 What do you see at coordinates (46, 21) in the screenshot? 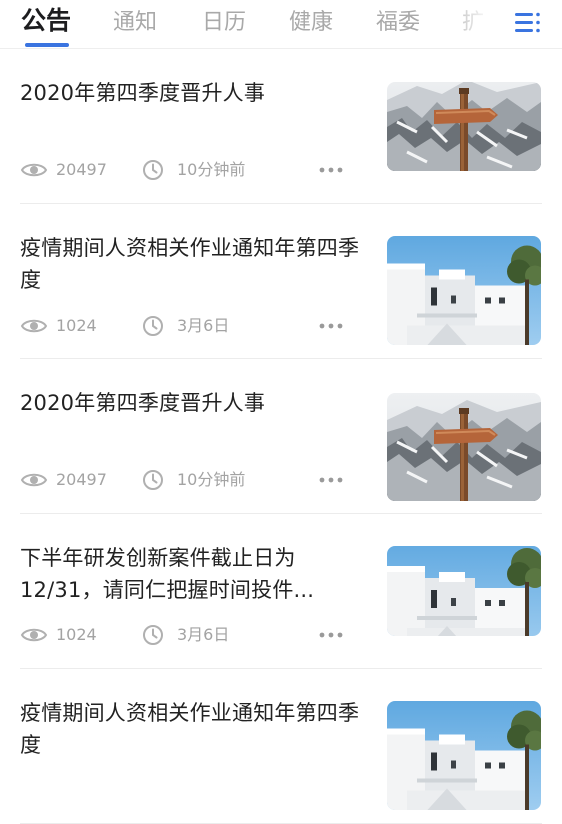
I see `tab-announcements: 公告` at bounding box center [46, 21].